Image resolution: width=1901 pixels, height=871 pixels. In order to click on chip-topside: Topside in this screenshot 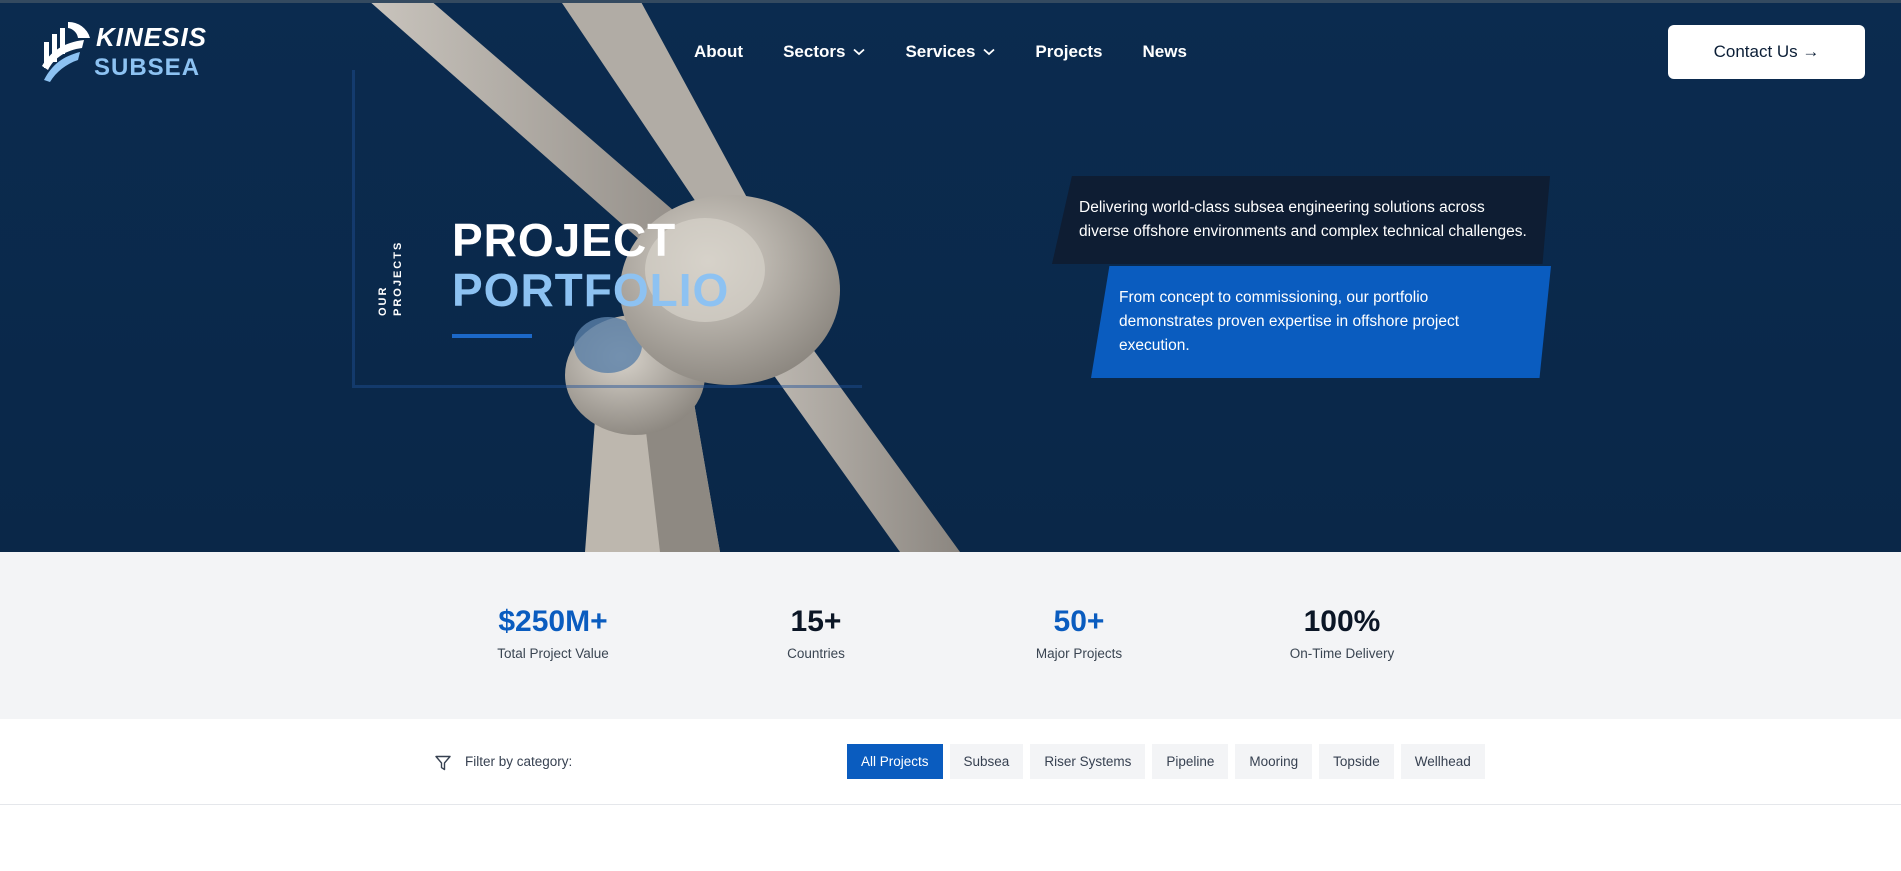, I will do `click(1356, 761)`.